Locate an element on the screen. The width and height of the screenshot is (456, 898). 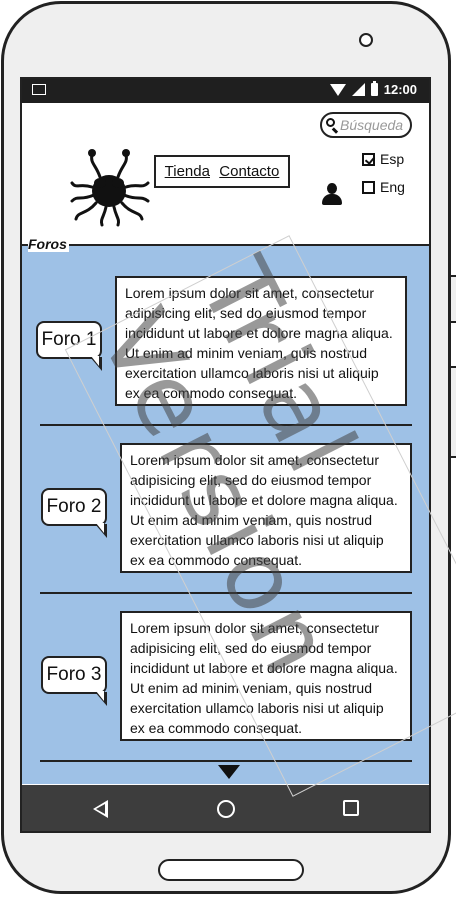
android-nav-bar is located at coordinates (225, 808).